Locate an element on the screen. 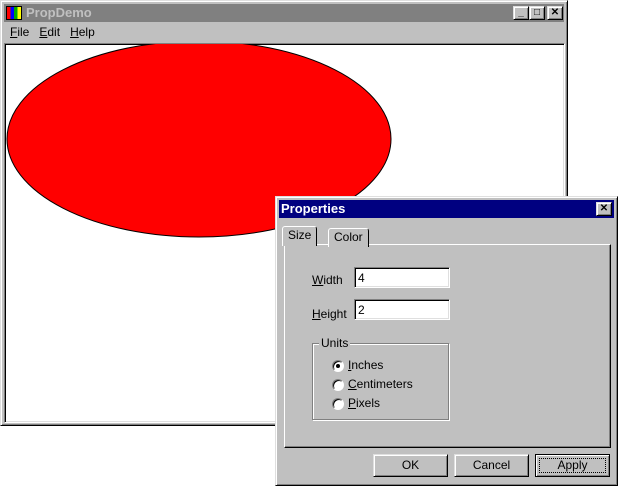 The image size is (618, 486). tab-color: Color is located at coordinates (348, 237).